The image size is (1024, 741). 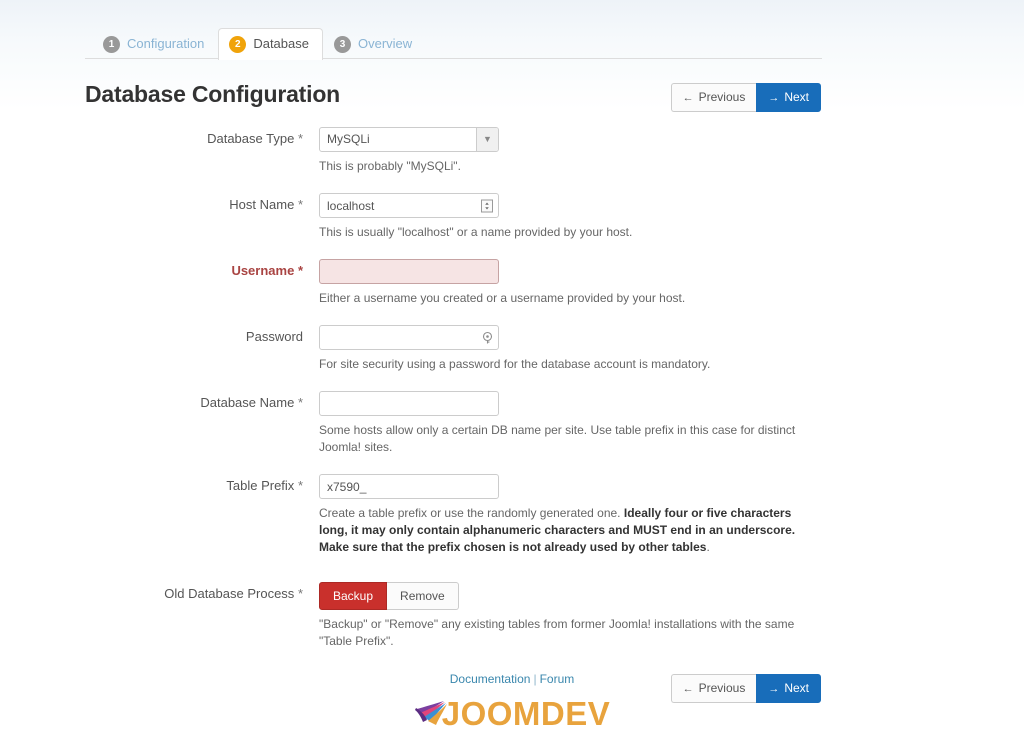 What do you see at coordinates (453, 102) in the screenshot?
I see `page-header: Database Configuration ← Previous → Next` at bounding box center [453, 102].